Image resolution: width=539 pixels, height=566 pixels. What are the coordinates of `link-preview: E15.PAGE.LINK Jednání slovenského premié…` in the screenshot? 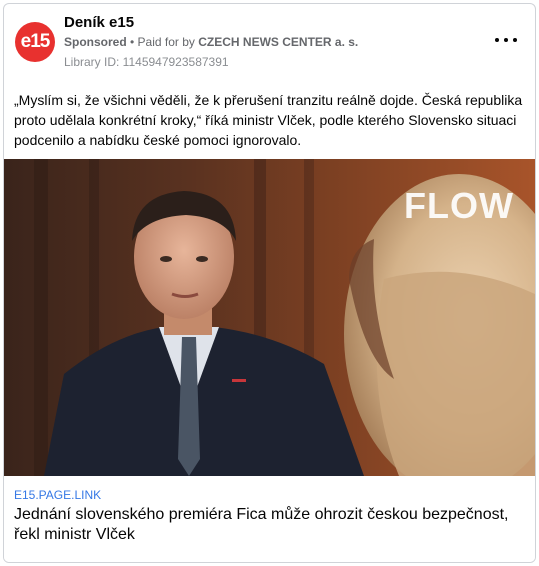 It's located at (269, 519).